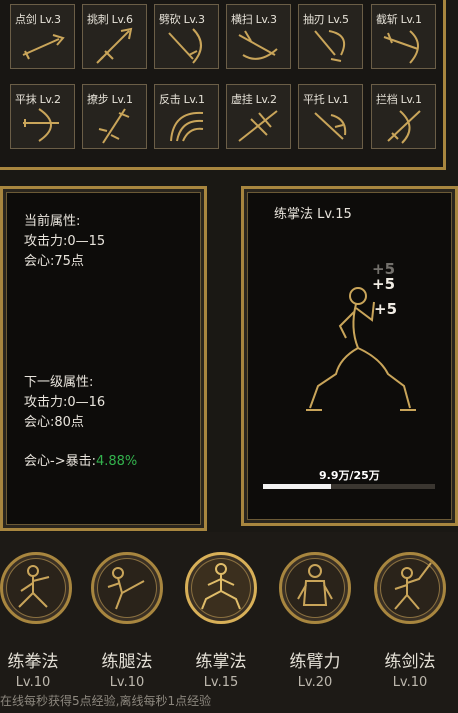 The image size is (458, 713). I want to click on tab-sword-circle, so click(410, 588).